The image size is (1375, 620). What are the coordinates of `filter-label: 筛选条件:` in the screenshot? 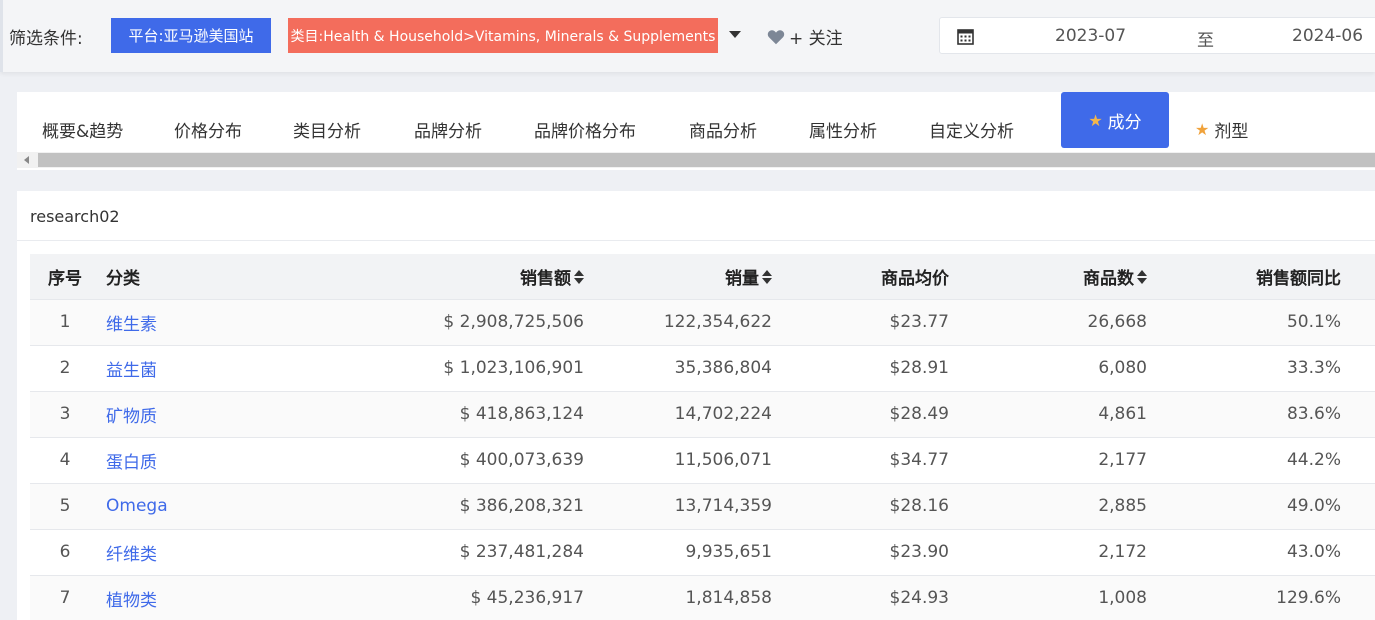 It's located at (46, 39).